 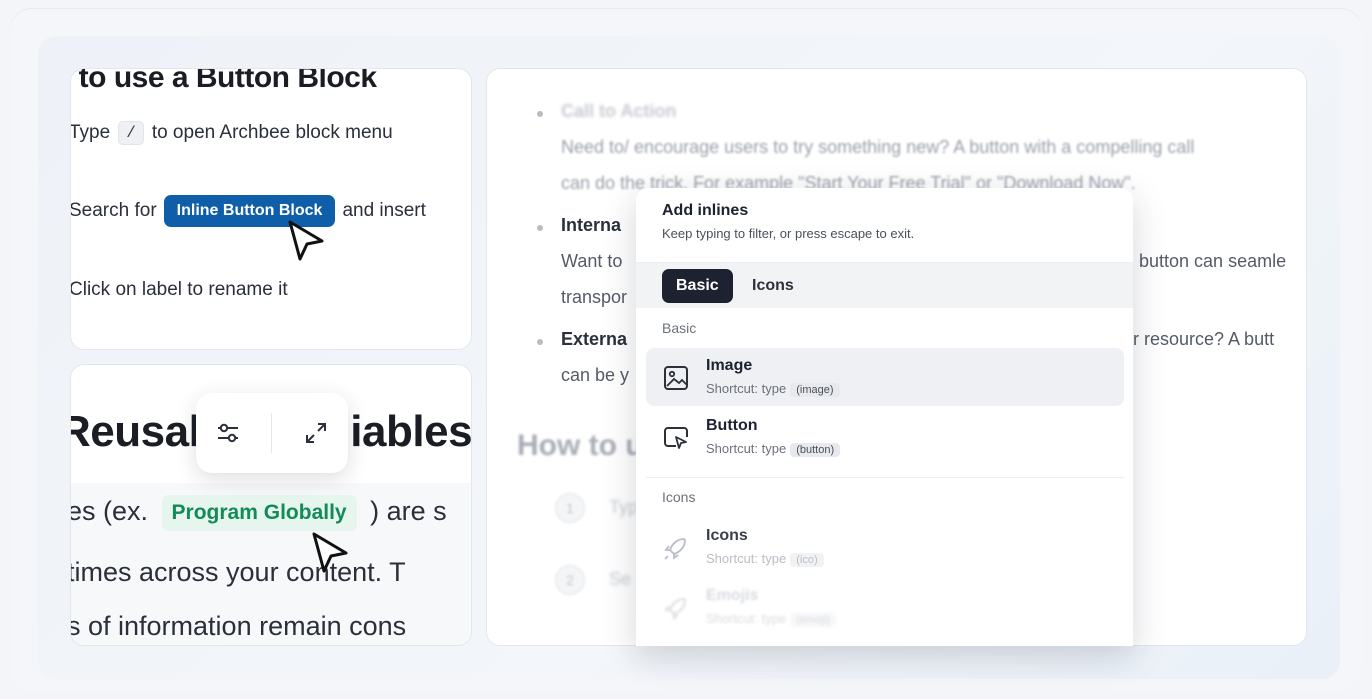 I want to click on heading-left-part: Reusal, so click(x=135, y=431).